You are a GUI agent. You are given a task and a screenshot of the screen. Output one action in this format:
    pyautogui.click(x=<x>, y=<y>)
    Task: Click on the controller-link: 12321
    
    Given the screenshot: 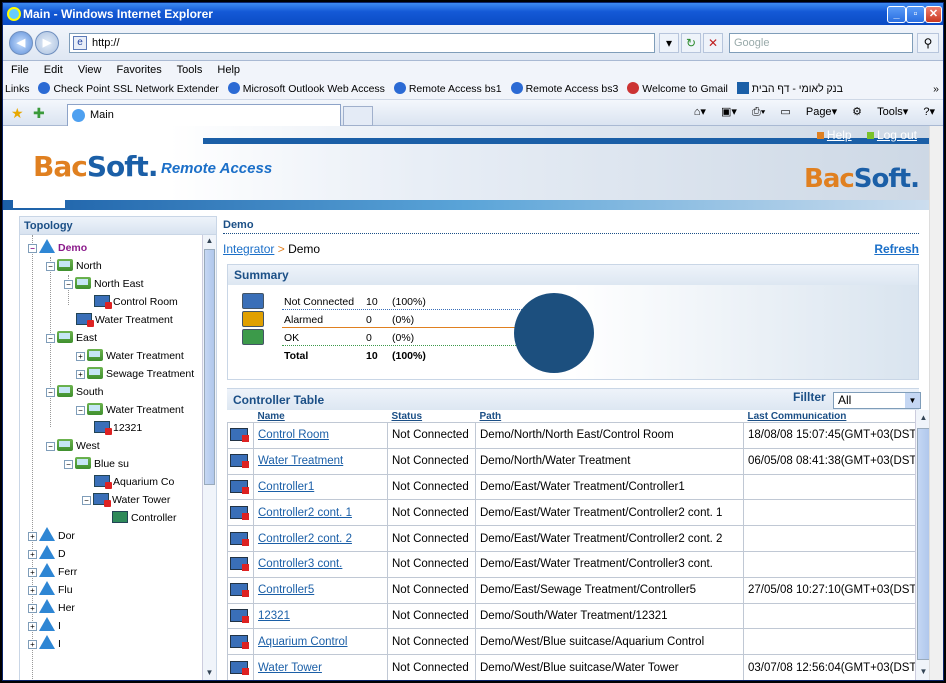 What is the action you would take?
    pyautogui.click(x=274, y=616)
    